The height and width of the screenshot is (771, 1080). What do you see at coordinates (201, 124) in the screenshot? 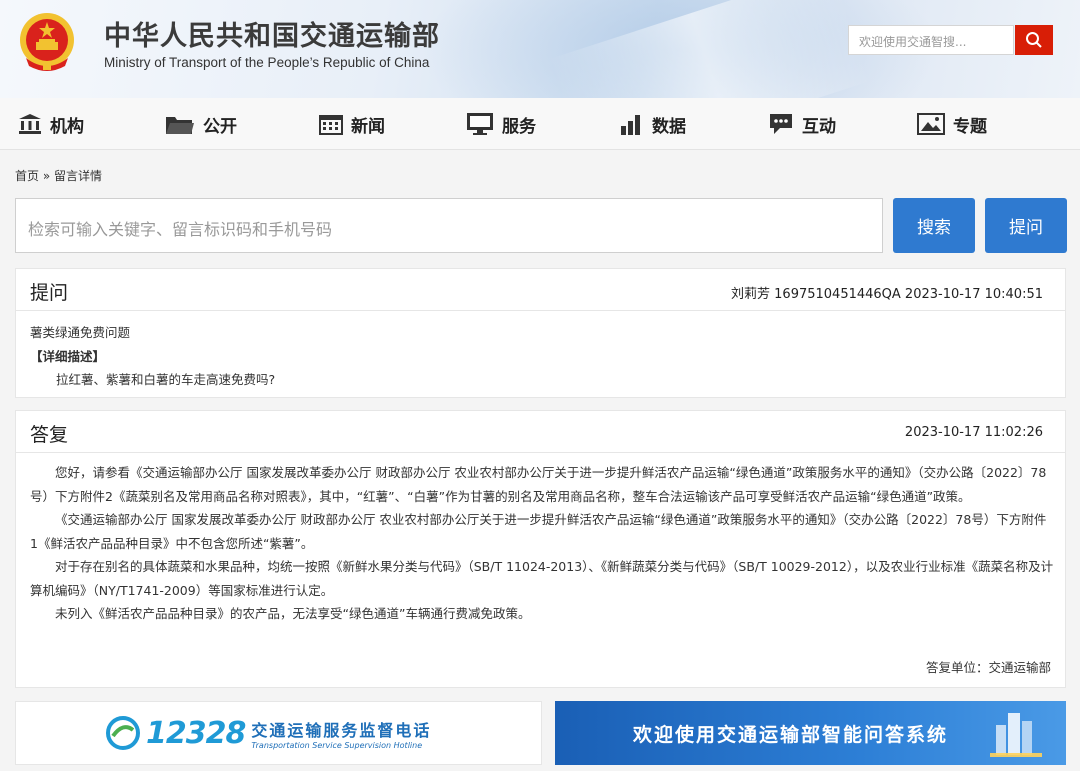
I see `nav-item-public: 公开` at bounding box center [201, 124].